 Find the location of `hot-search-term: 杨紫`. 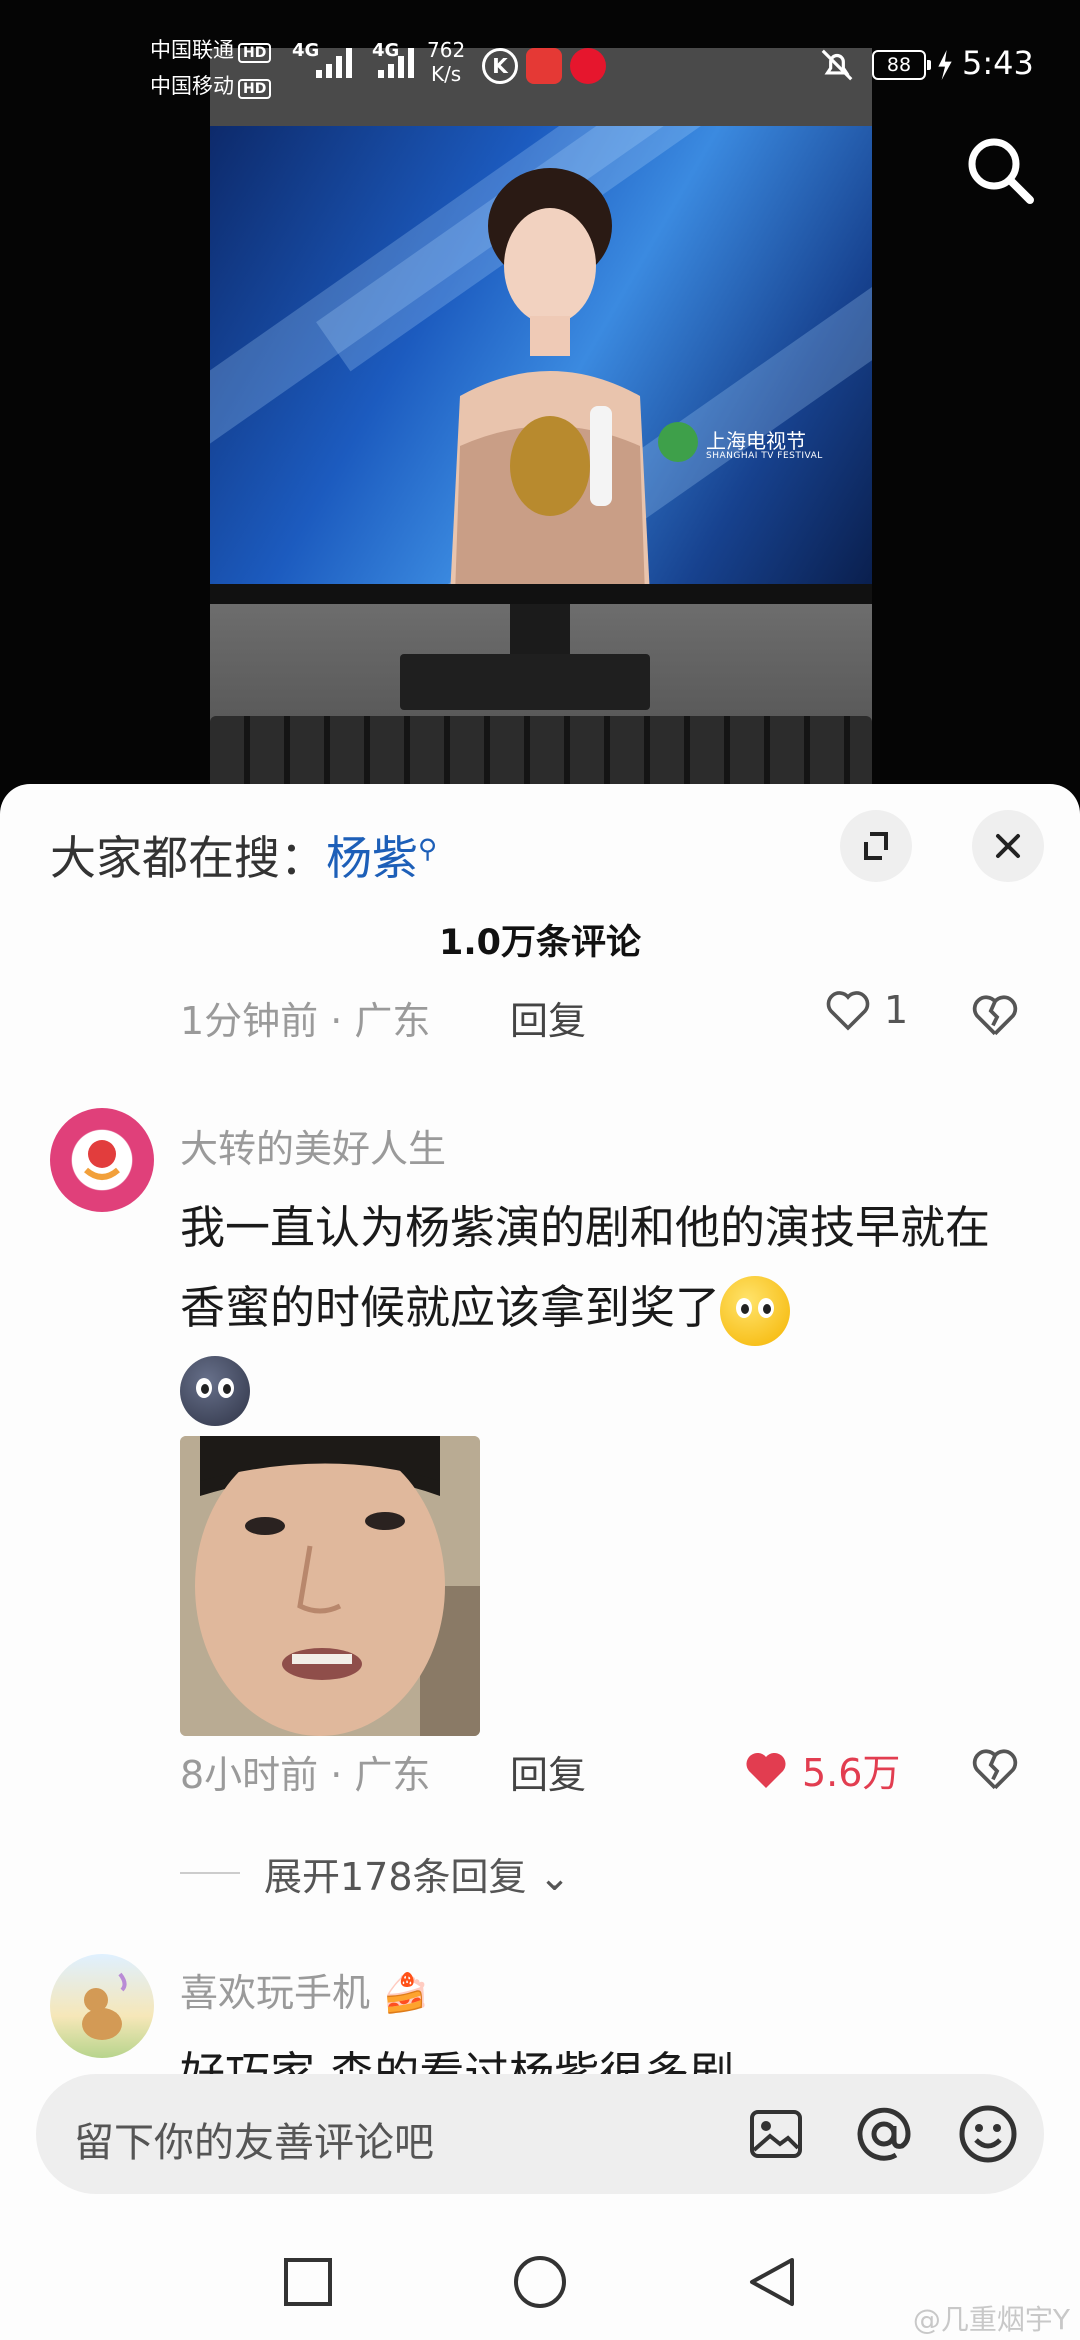

hot-search-term: 杨紫 is located at coordinates (372, 858).